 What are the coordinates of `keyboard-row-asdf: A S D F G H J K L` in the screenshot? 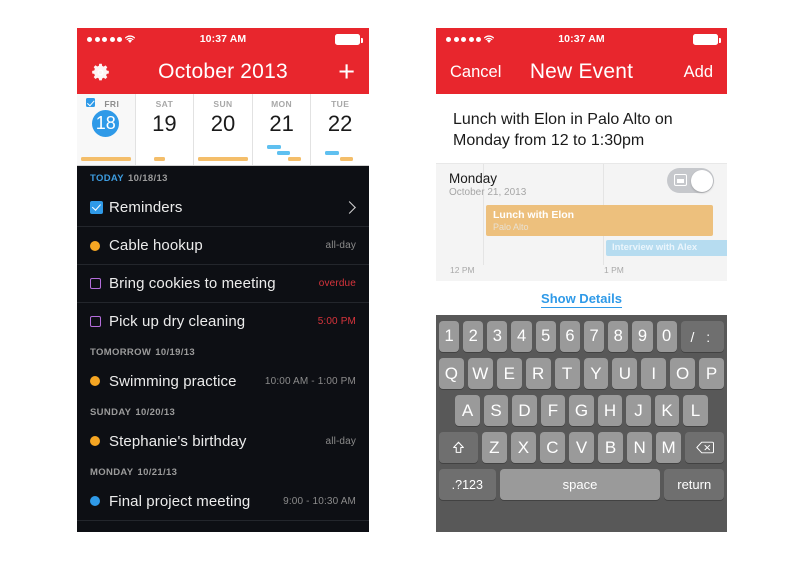 It's located at (581, 410).